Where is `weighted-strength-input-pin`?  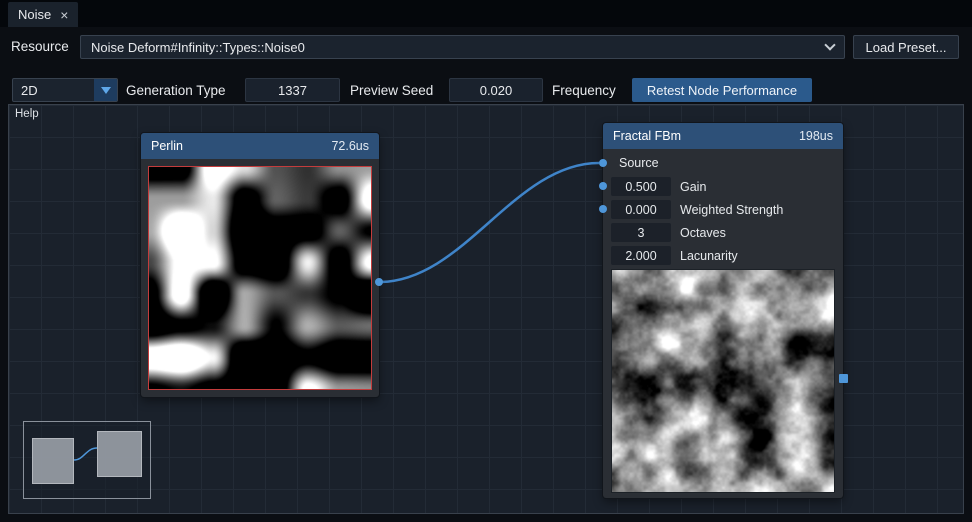 weighted-strength-input-pin is located at coordinates (603, 209).